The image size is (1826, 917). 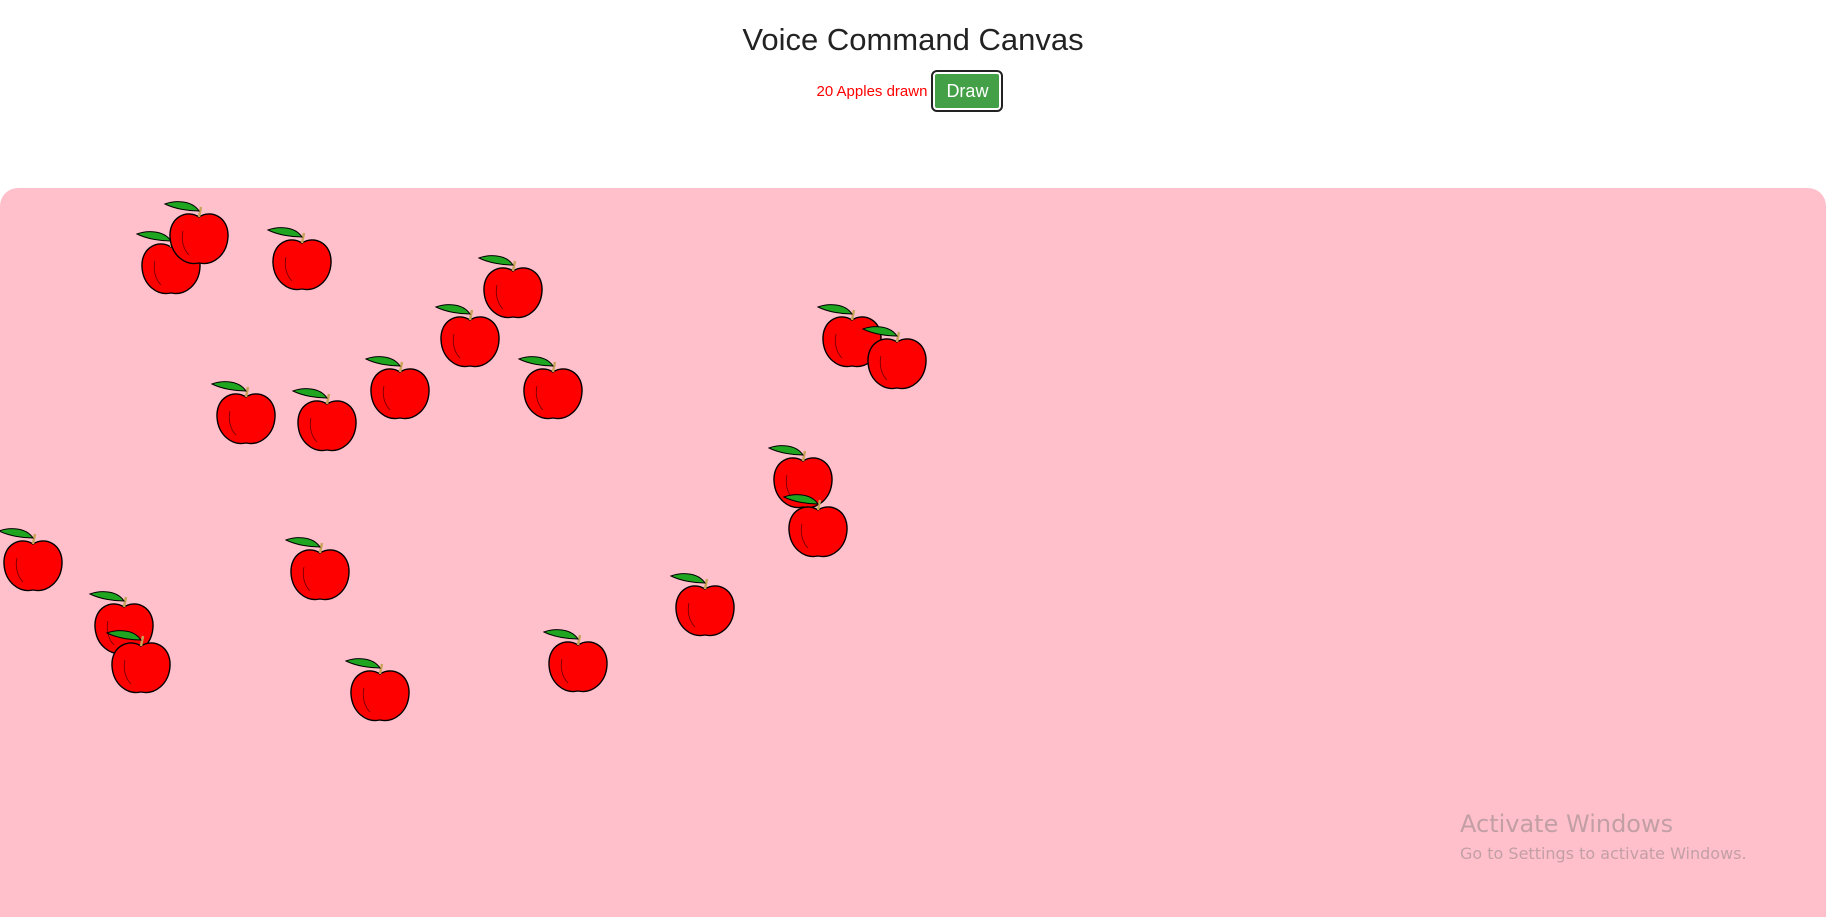 I want to click on controls-bar: 20 Apples drawn Draw, so click(x=913, y=91).